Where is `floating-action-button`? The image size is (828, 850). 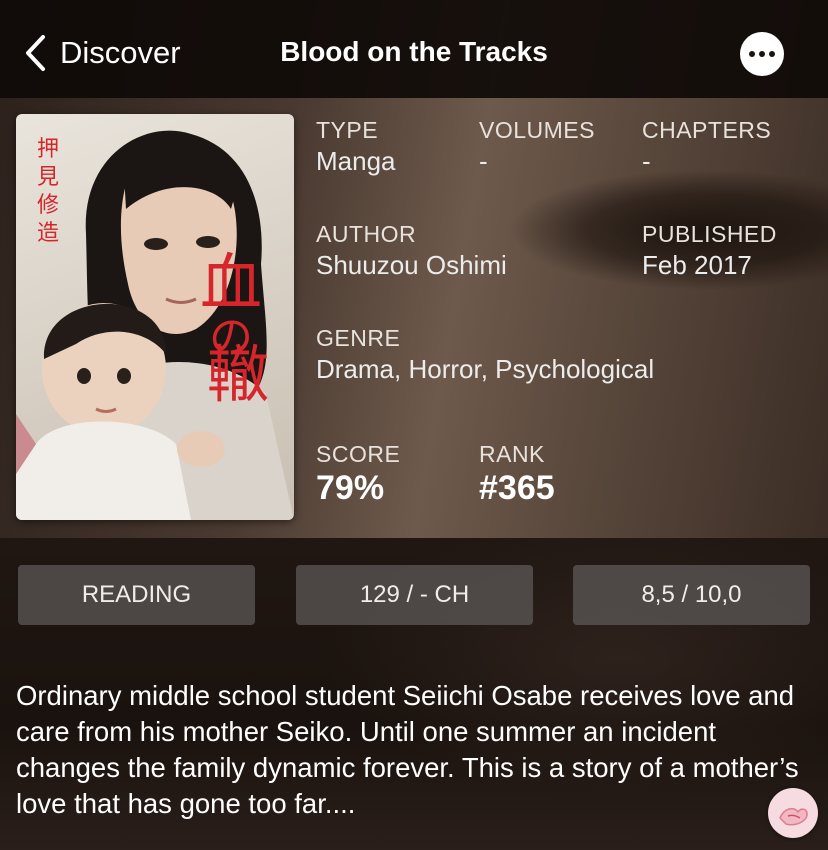 floating-action-button is located at coordinates (793, 813).